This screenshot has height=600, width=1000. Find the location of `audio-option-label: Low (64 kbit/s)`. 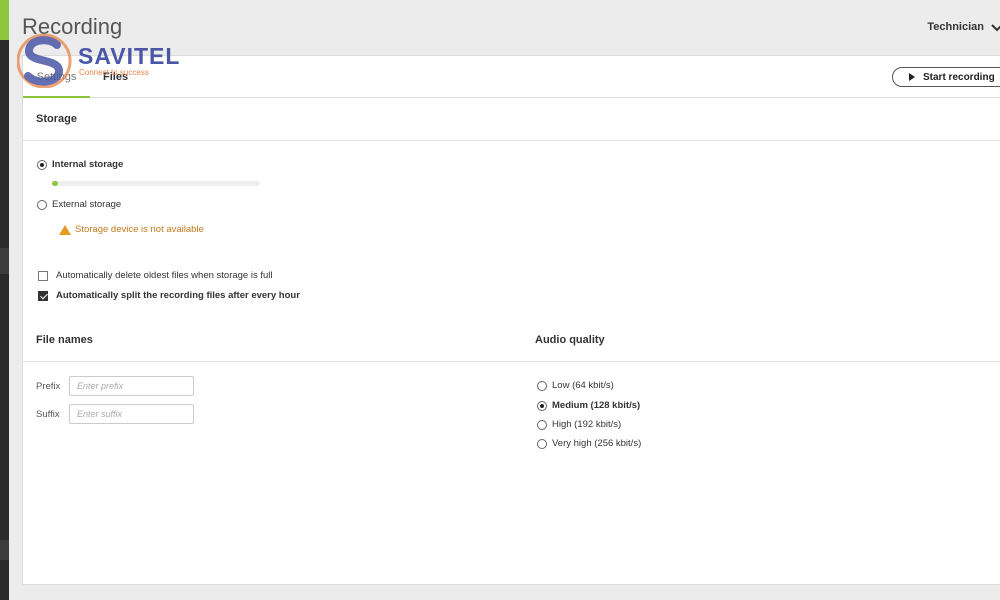

audio-option-label: Low (64 kbit/s) is located at coordinates (583, 385).